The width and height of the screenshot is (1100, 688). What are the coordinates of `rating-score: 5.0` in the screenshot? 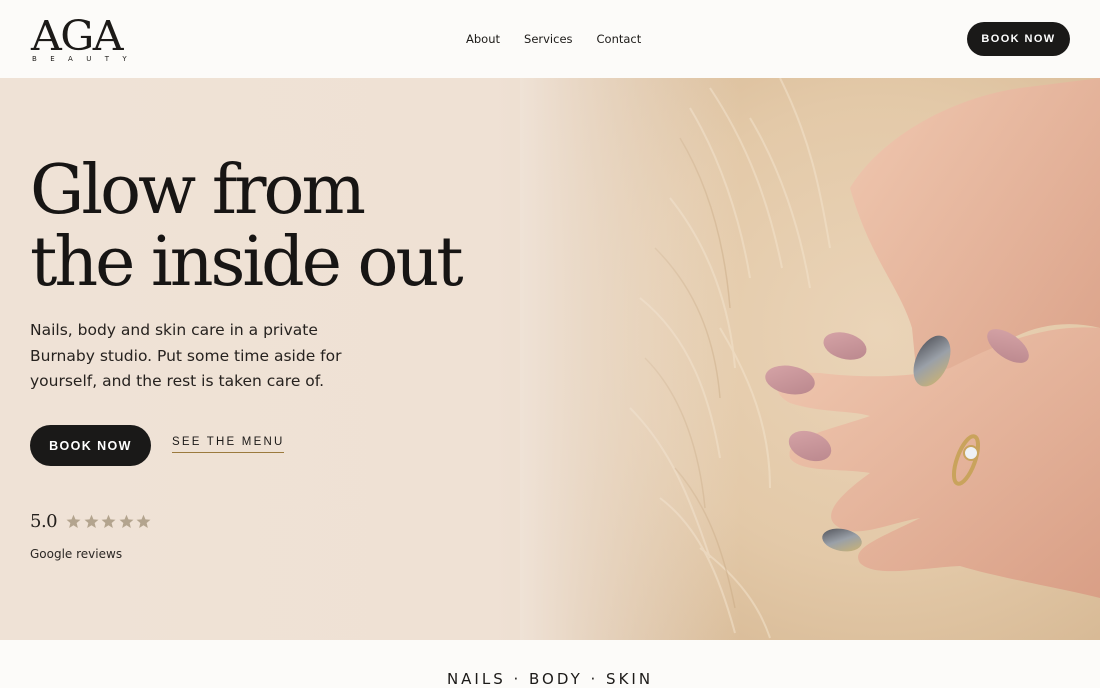 It's located at (44, 521).